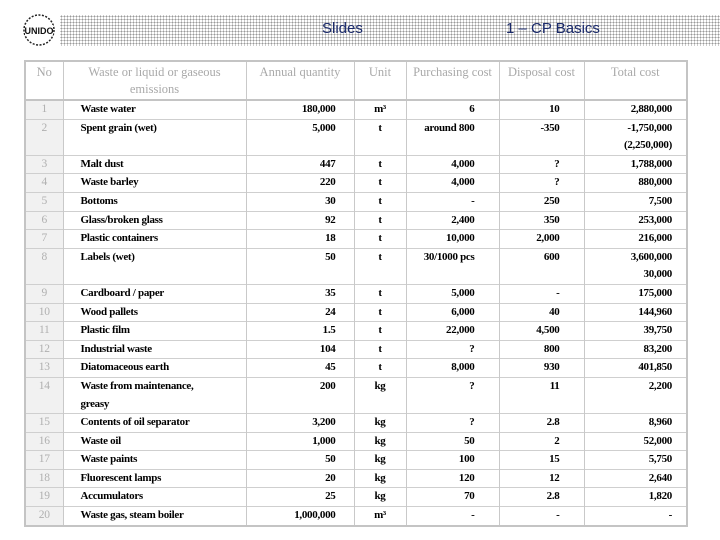 This screenshot has height=540, width=720. I want to click on cell-purchasing: 8,000, so click(452, 368).